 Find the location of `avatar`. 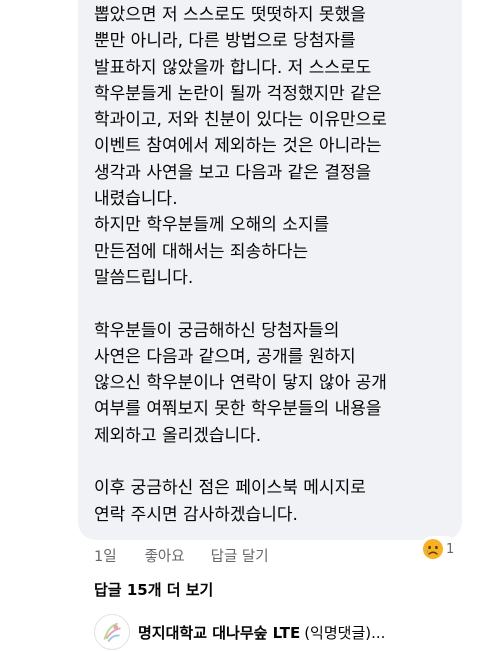

avatar is located at coordinates (112, 632).